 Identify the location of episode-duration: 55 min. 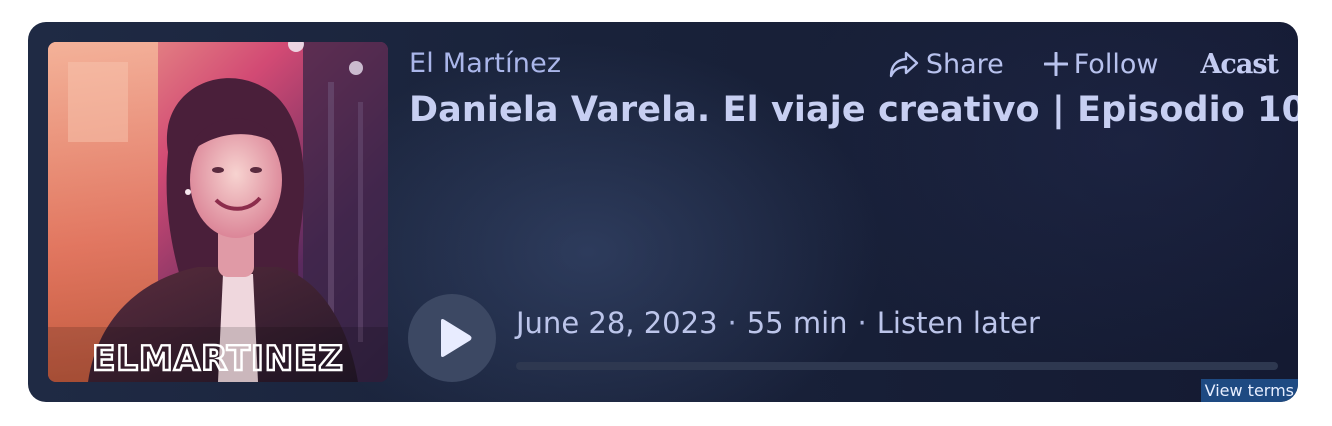
(797, 323).